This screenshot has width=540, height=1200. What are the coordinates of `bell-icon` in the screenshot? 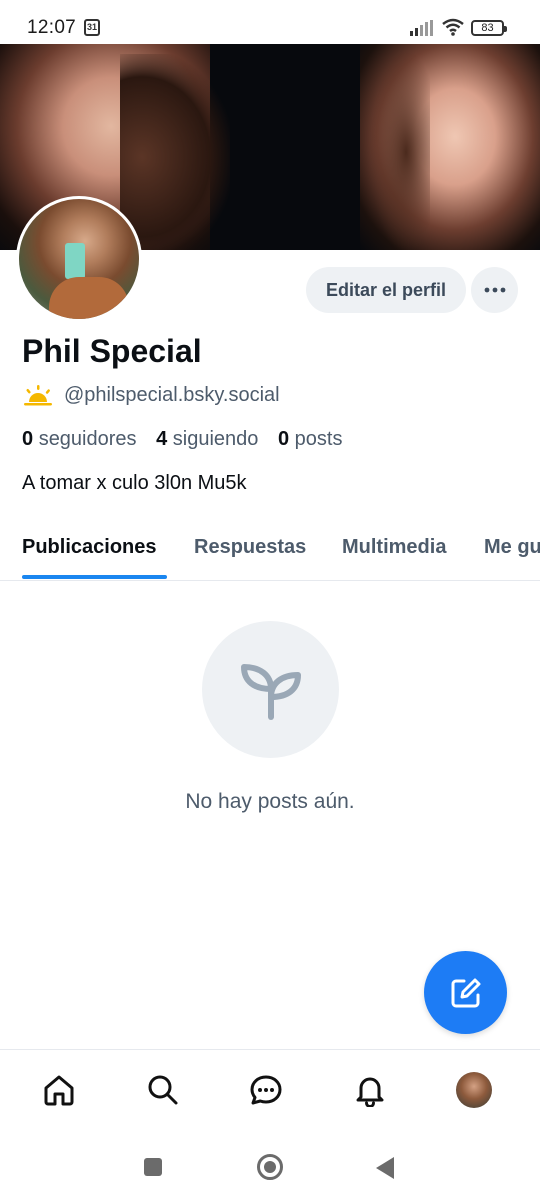 It's located at (370, 1092).